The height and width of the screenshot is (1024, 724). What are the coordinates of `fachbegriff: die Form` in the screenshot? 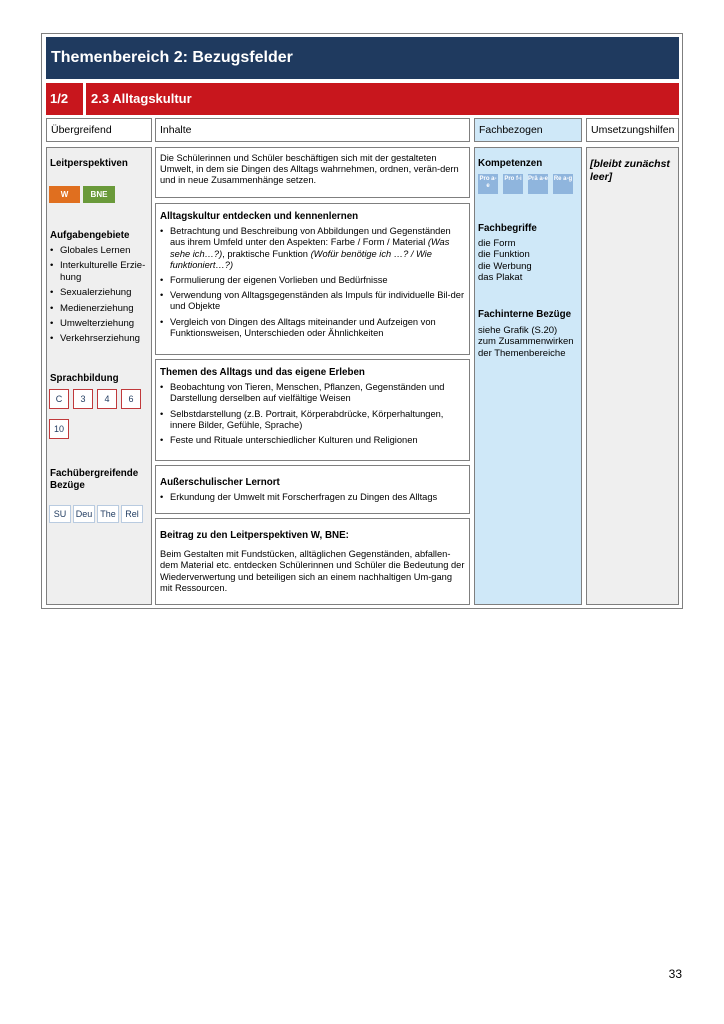 It's located at (497, 243).